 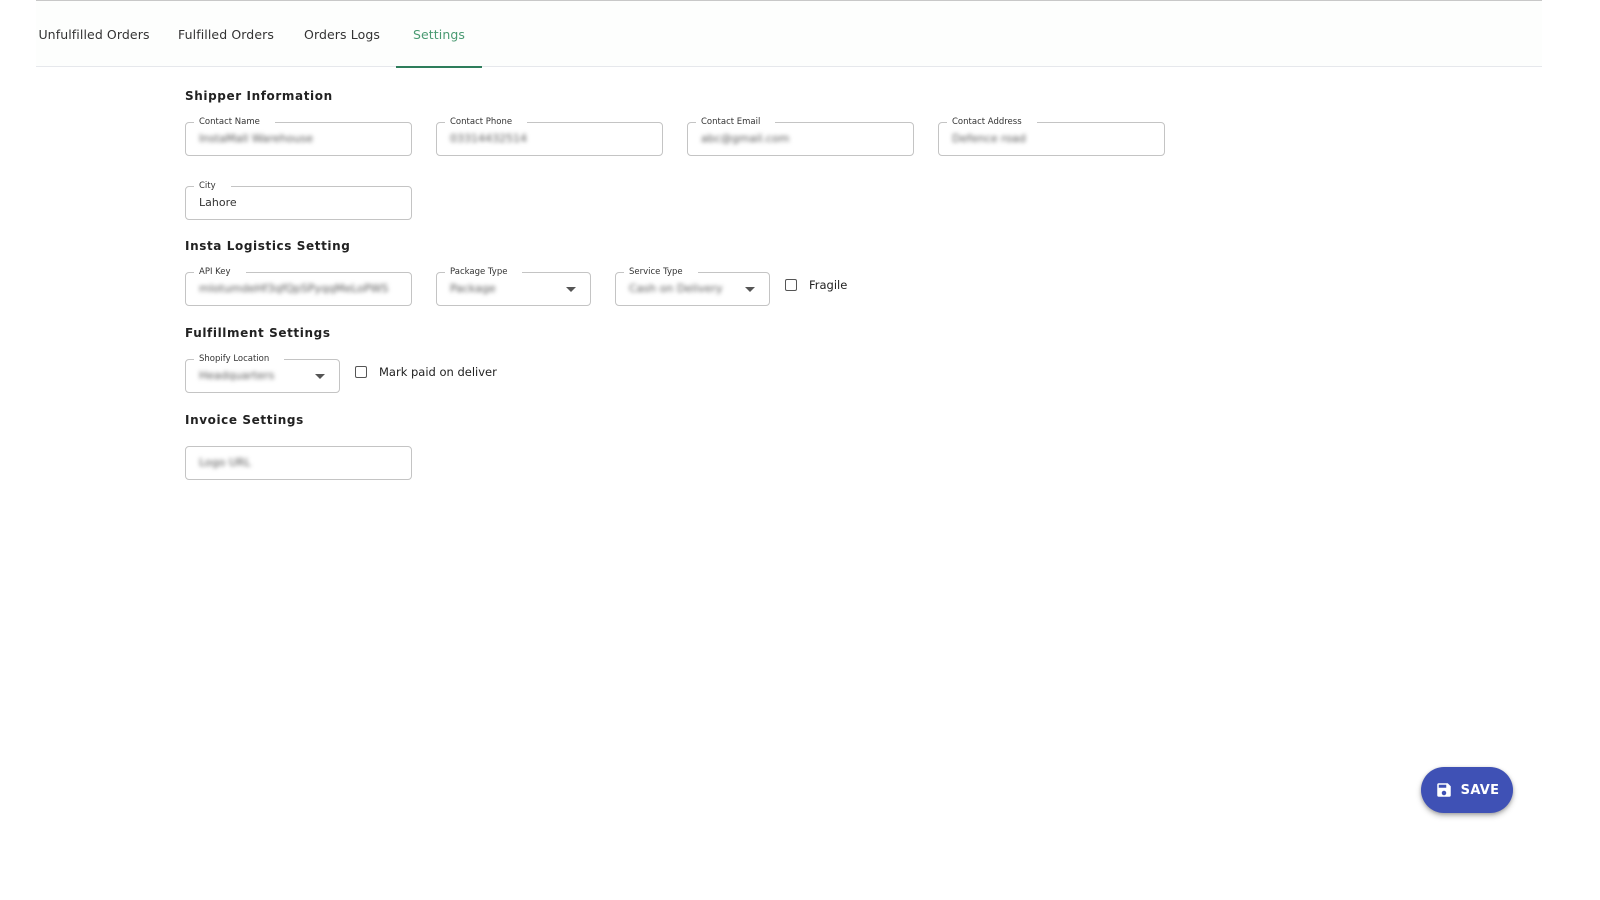 I want to click on contact-name-field: Contact Name InstaMall Warehouse, so click(x=298, y=135).